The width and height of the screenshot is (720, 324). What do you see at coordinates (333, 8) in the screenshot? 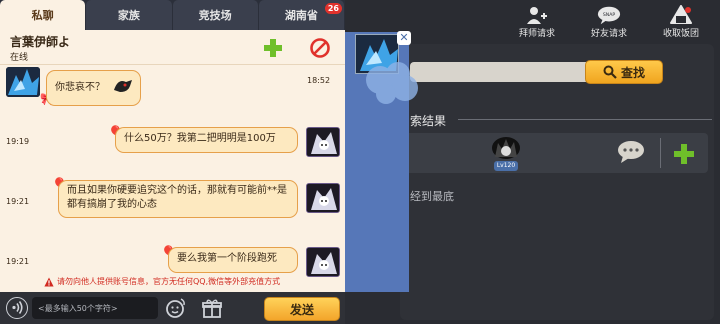
I see `unread-badge: 26` at bounding box center [333, 8].